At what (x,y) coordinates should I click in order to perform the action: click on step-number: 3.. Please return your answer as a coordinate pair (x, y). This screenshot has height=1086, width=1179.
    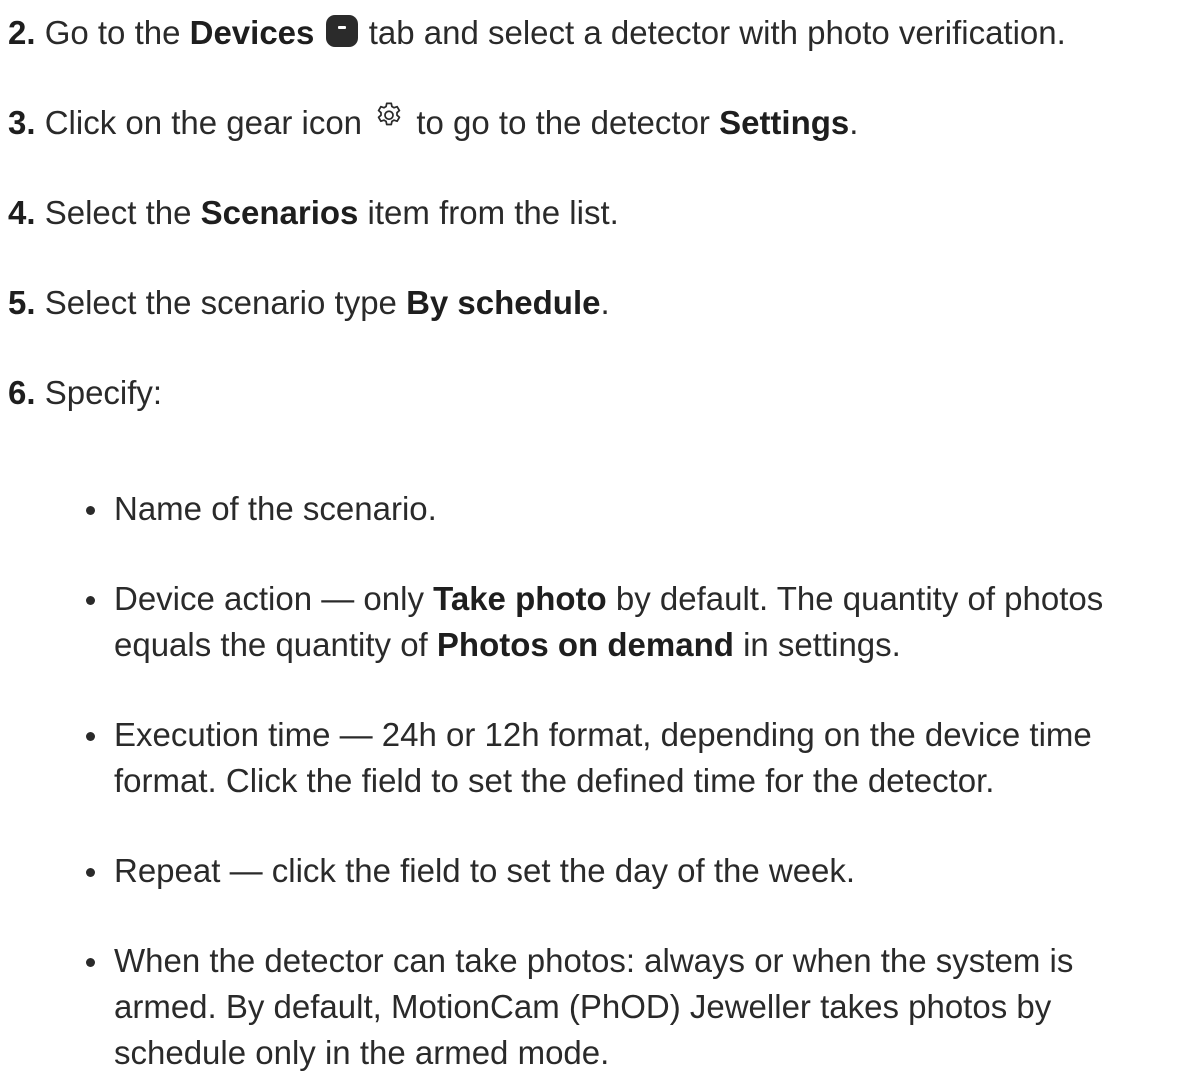
    Looking at the image, I should click on (22, 122).